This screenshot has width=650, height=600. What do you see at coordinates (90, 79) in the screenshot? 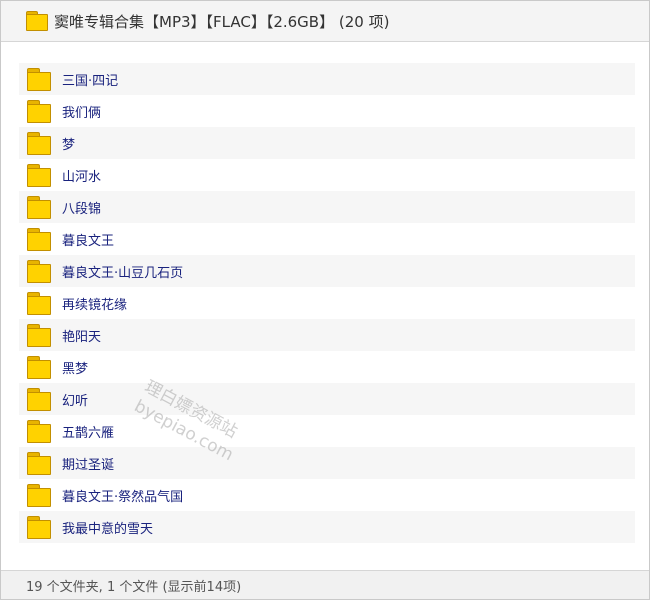
I see `folder-name: 三国·四记` at bounding box center [90, 79].